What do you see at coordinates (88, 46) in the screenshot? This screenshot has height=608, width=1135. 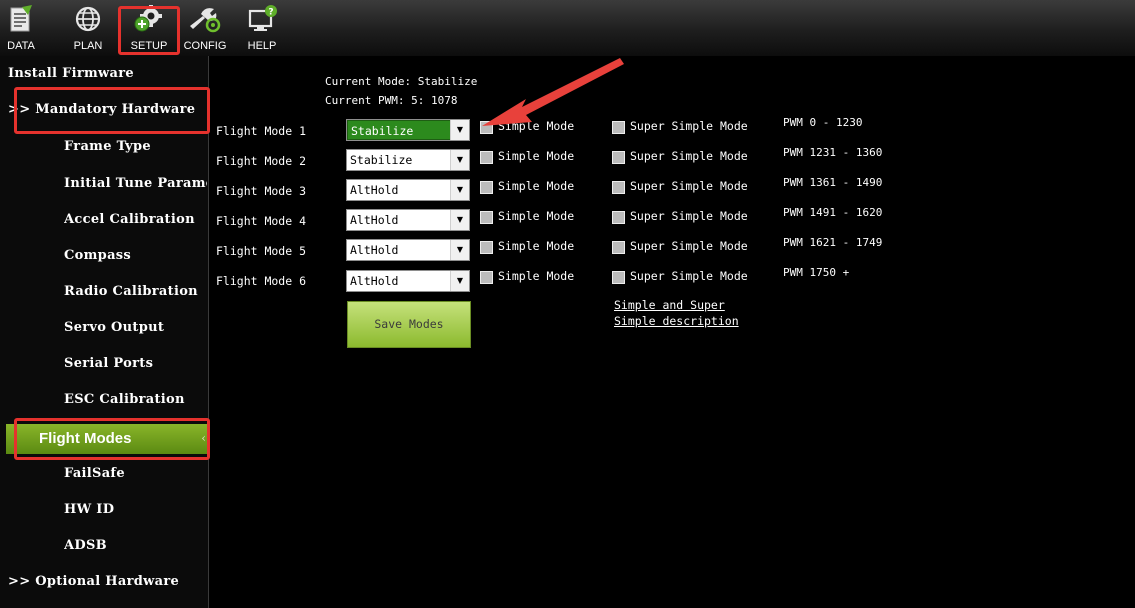 I see `toolbar-plan-label: PLAN` at bounding box center [88, 46].